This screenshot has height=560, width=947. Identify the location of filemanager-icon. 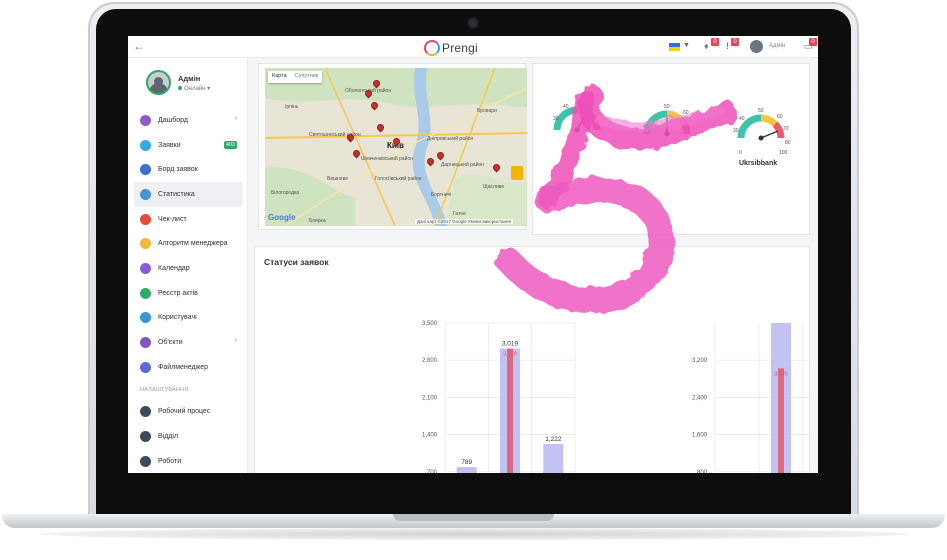
(145, 367).